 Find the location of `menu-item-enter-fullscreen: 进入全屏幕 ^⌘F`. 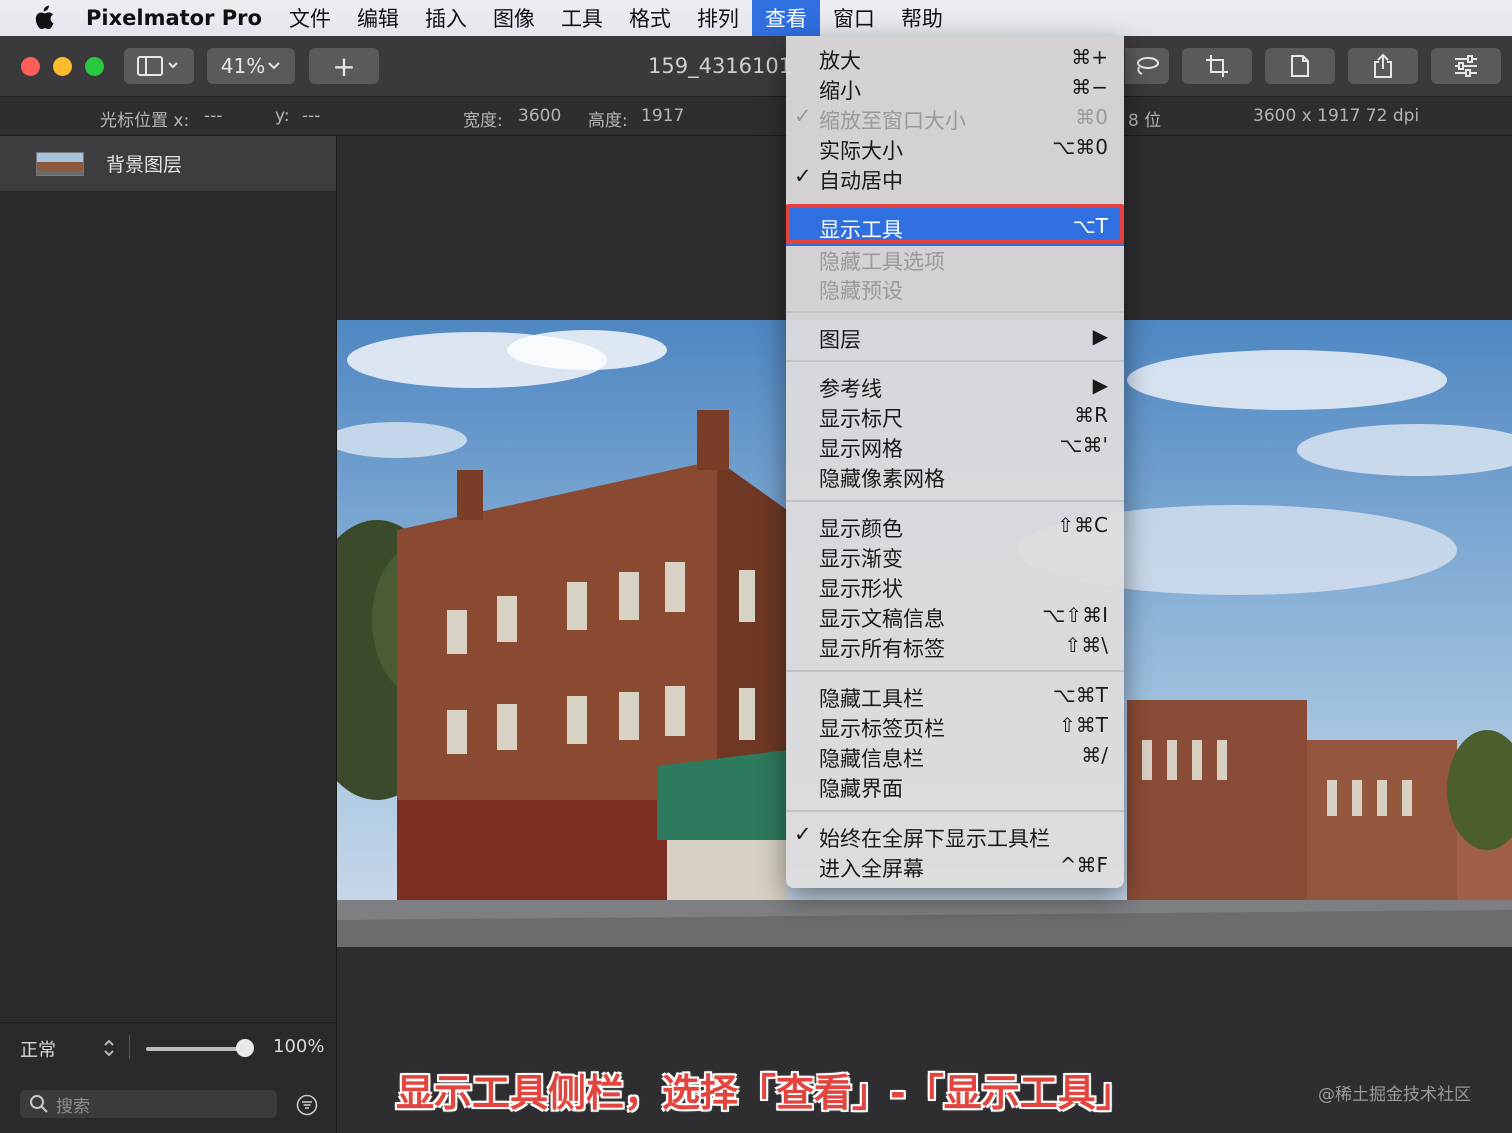

menu-item-enter-fullscreen: 进入全屏幕 ^⌘F is located at coordinates (955, 865).